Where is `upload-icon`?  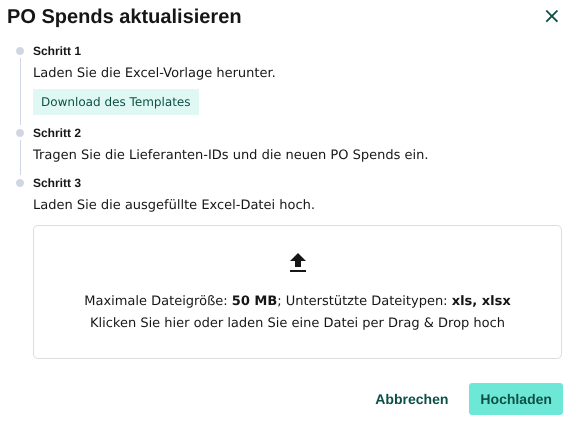 upload-icon is located at coordinates (297, 263).